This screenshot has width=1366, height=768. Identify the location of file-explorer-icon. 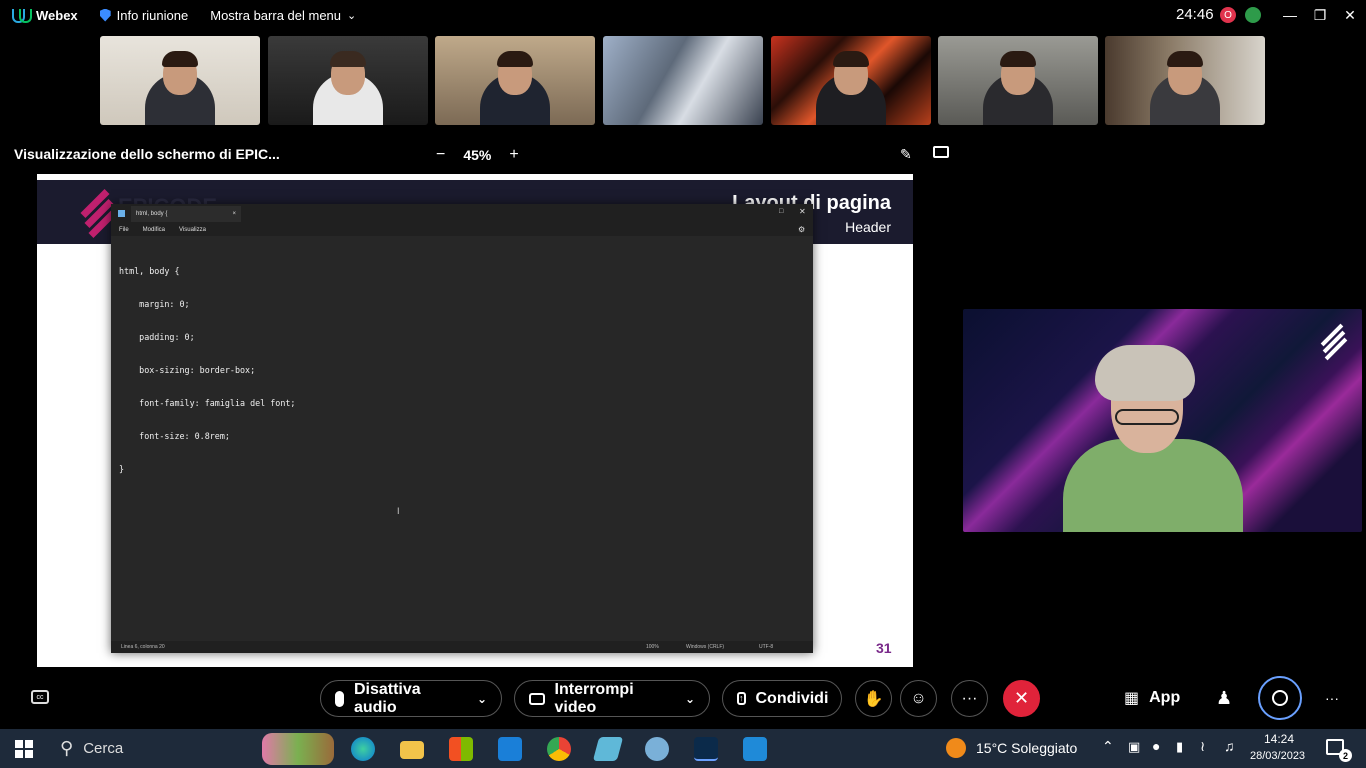
(412, 750).